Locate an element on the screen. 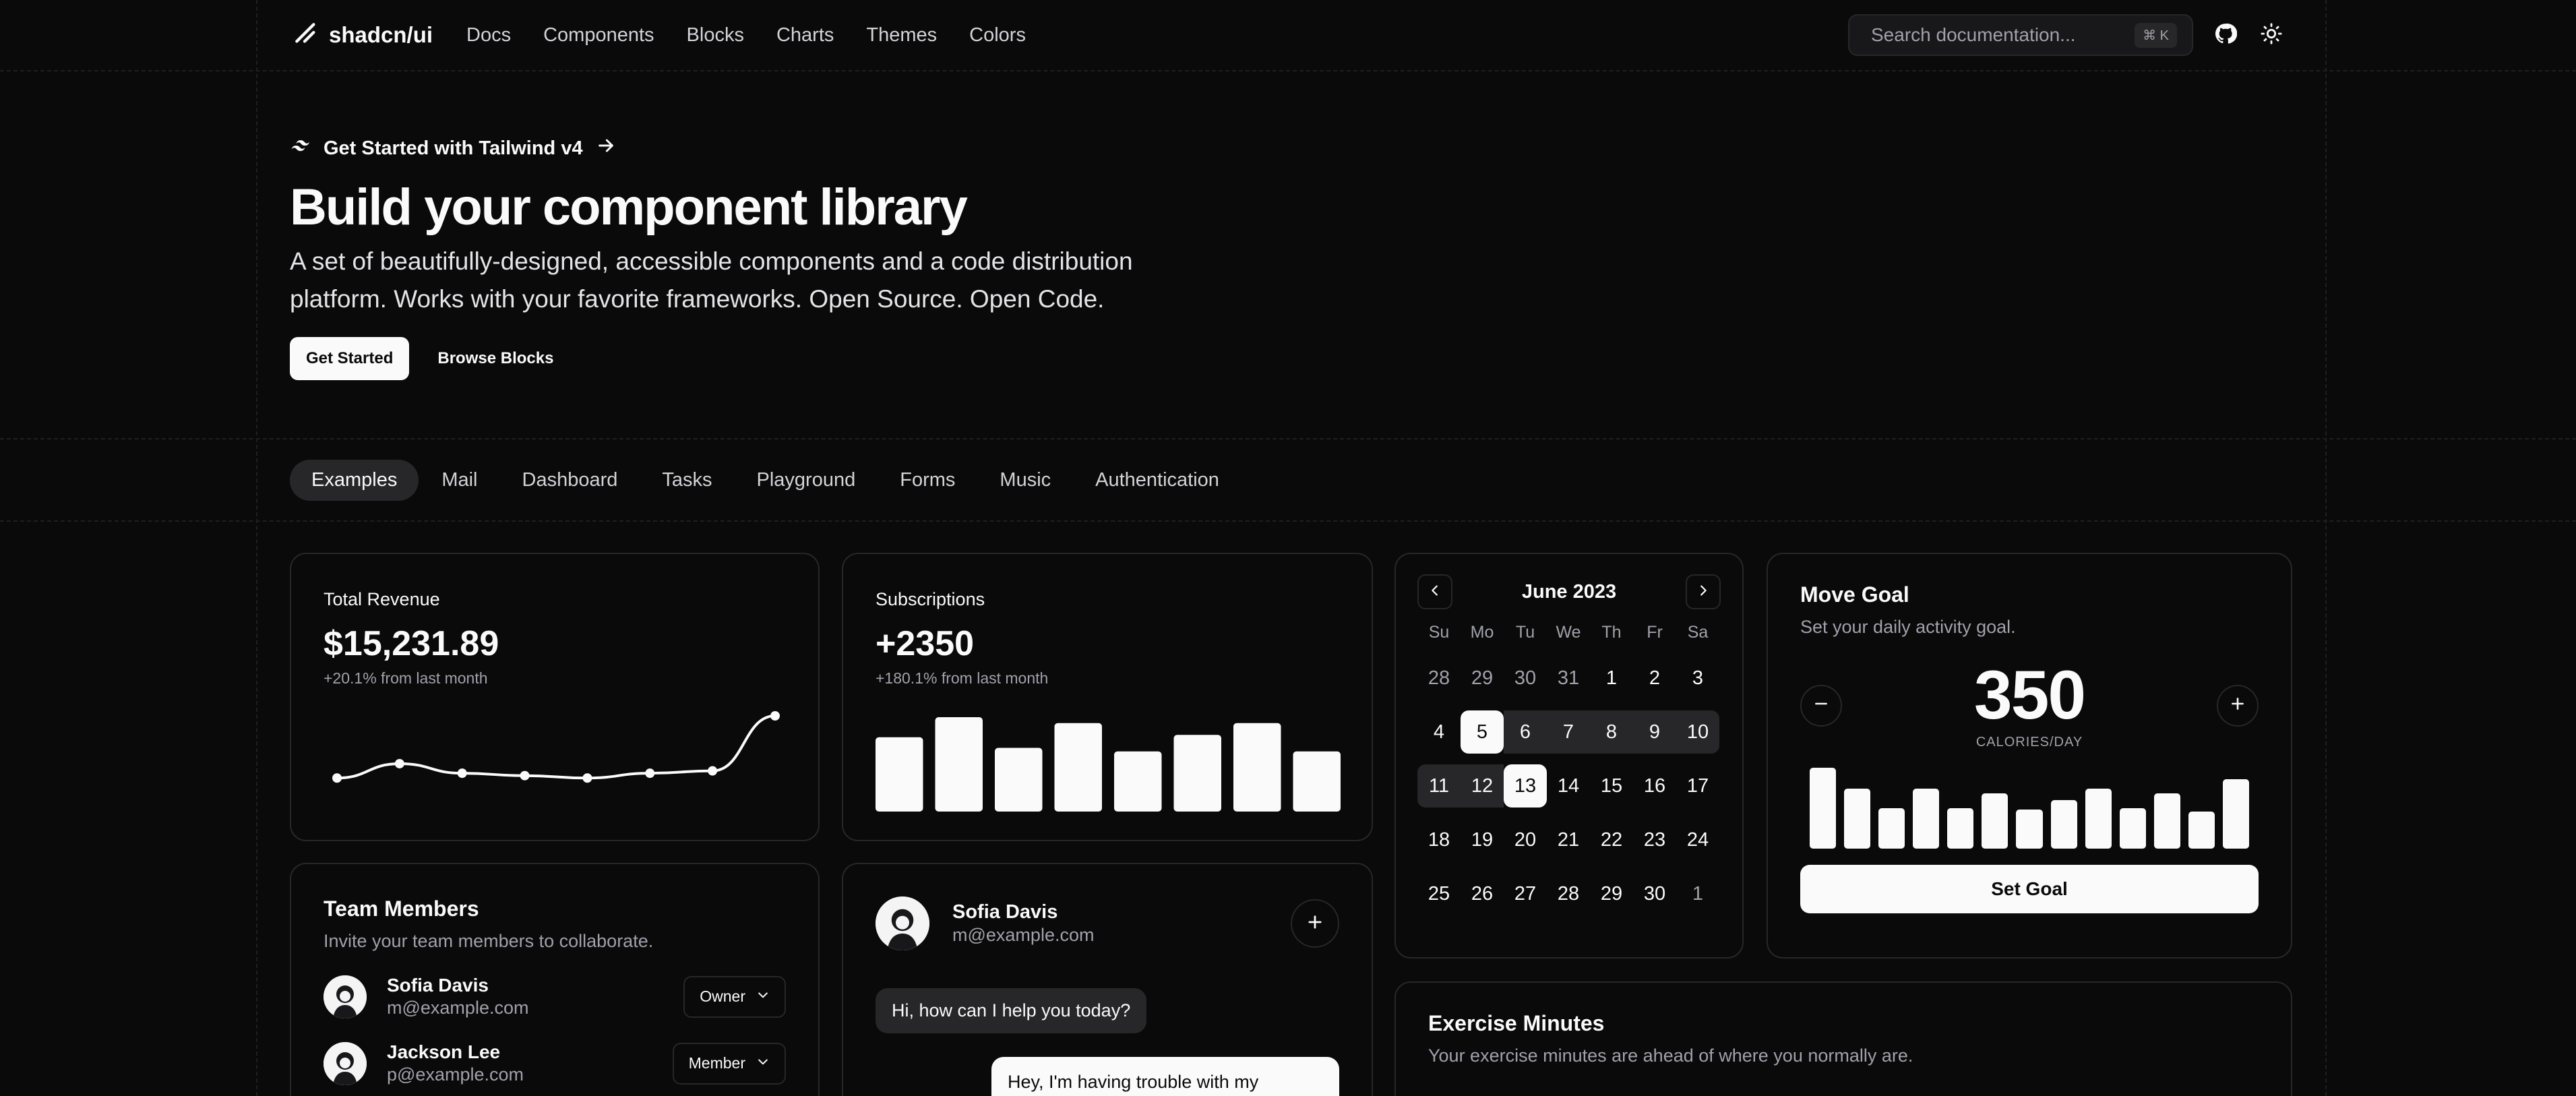 The image size is (2576, 1096). chevron-down-icon is located at coordinates (763, 1063).